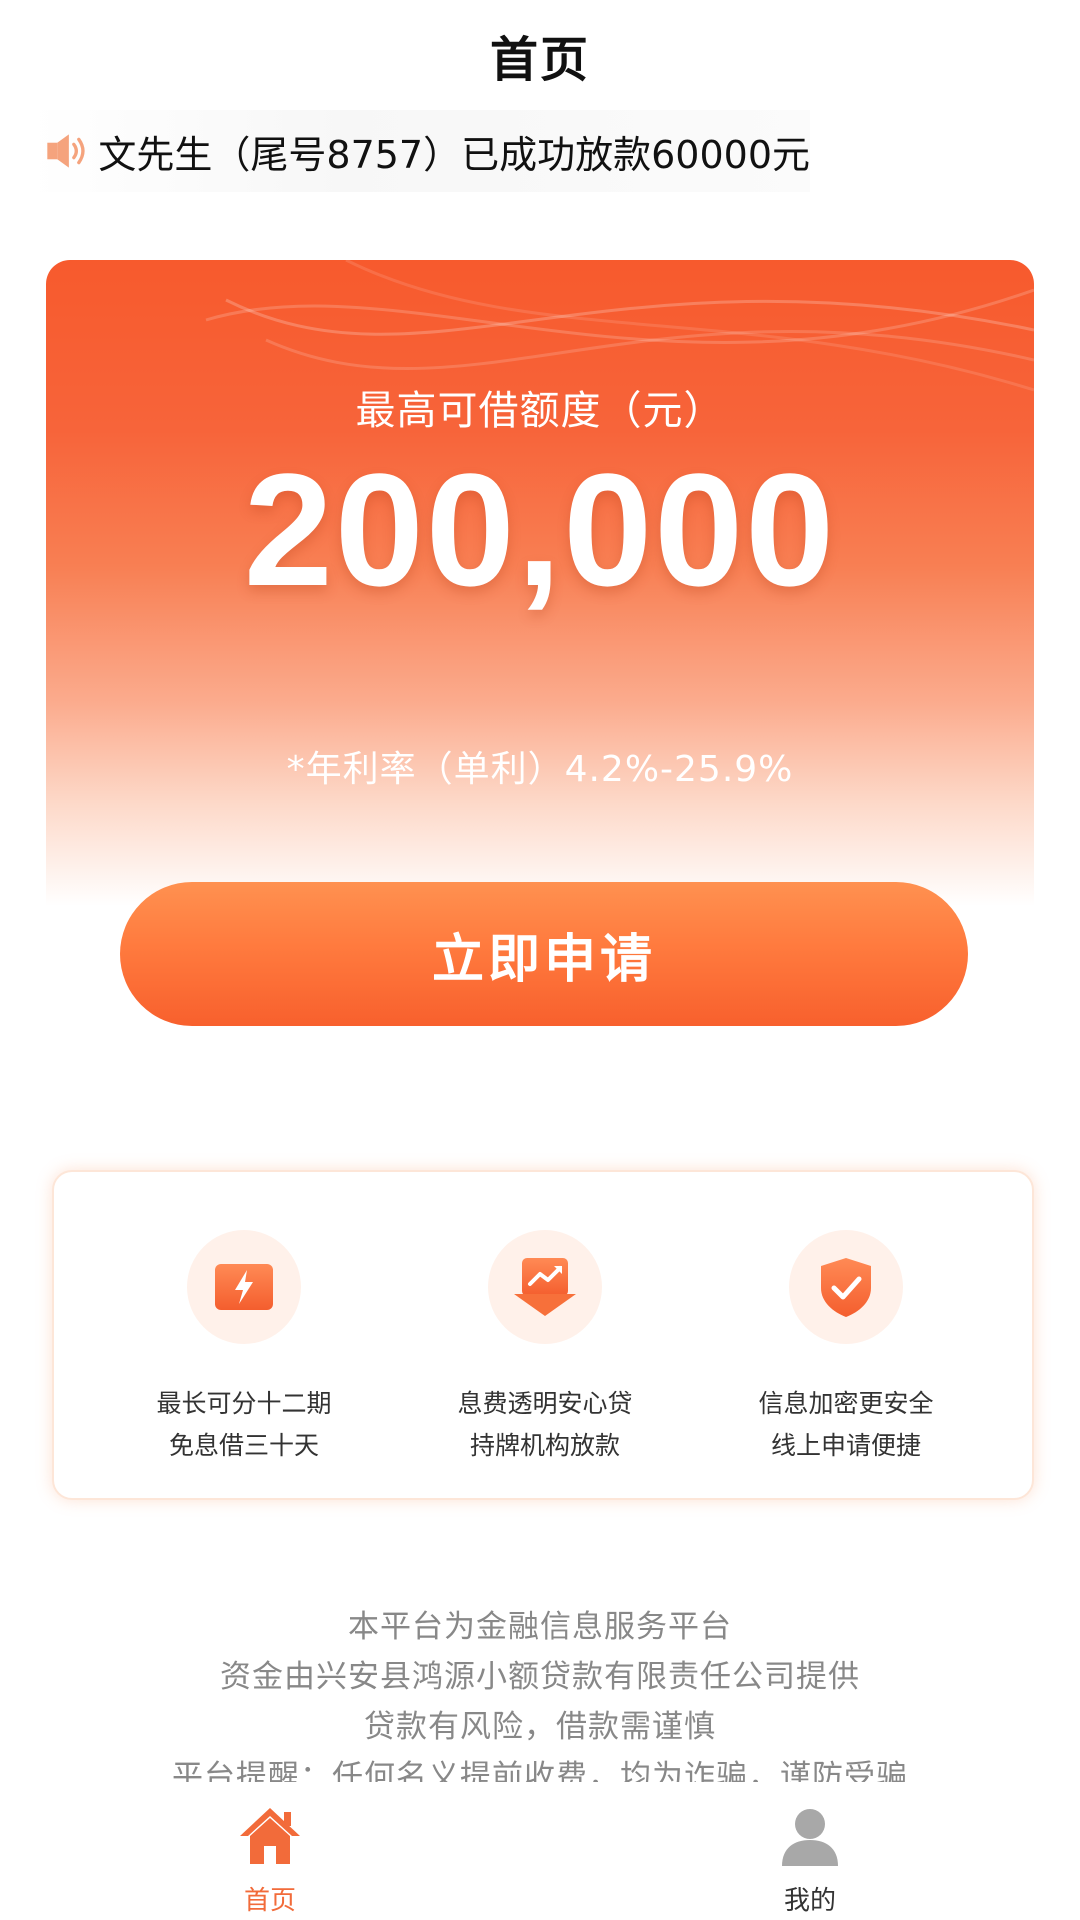  I want to click on disclaimer-line: 资金由兴安县鸿源小额贷款有限责任公司提供, so click(540, 1677).